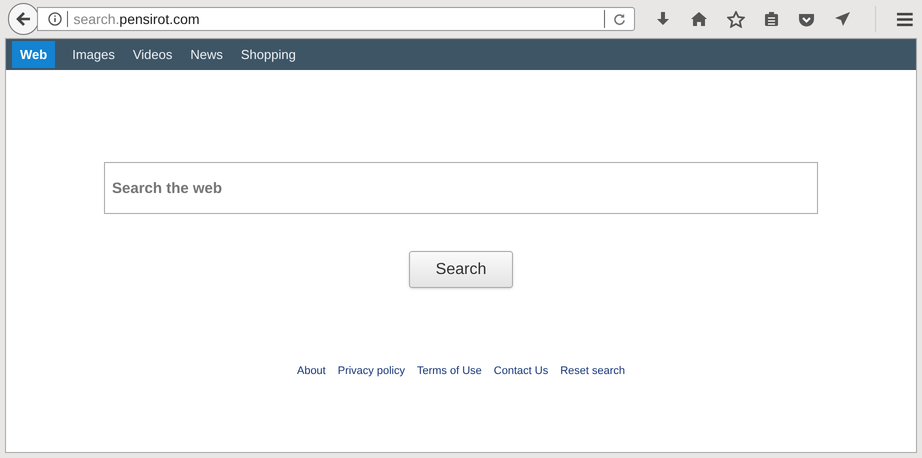 Image resolution: width=922 pixels, height=458 pixels. I want to click on search-button: Search, so click(461, 269).